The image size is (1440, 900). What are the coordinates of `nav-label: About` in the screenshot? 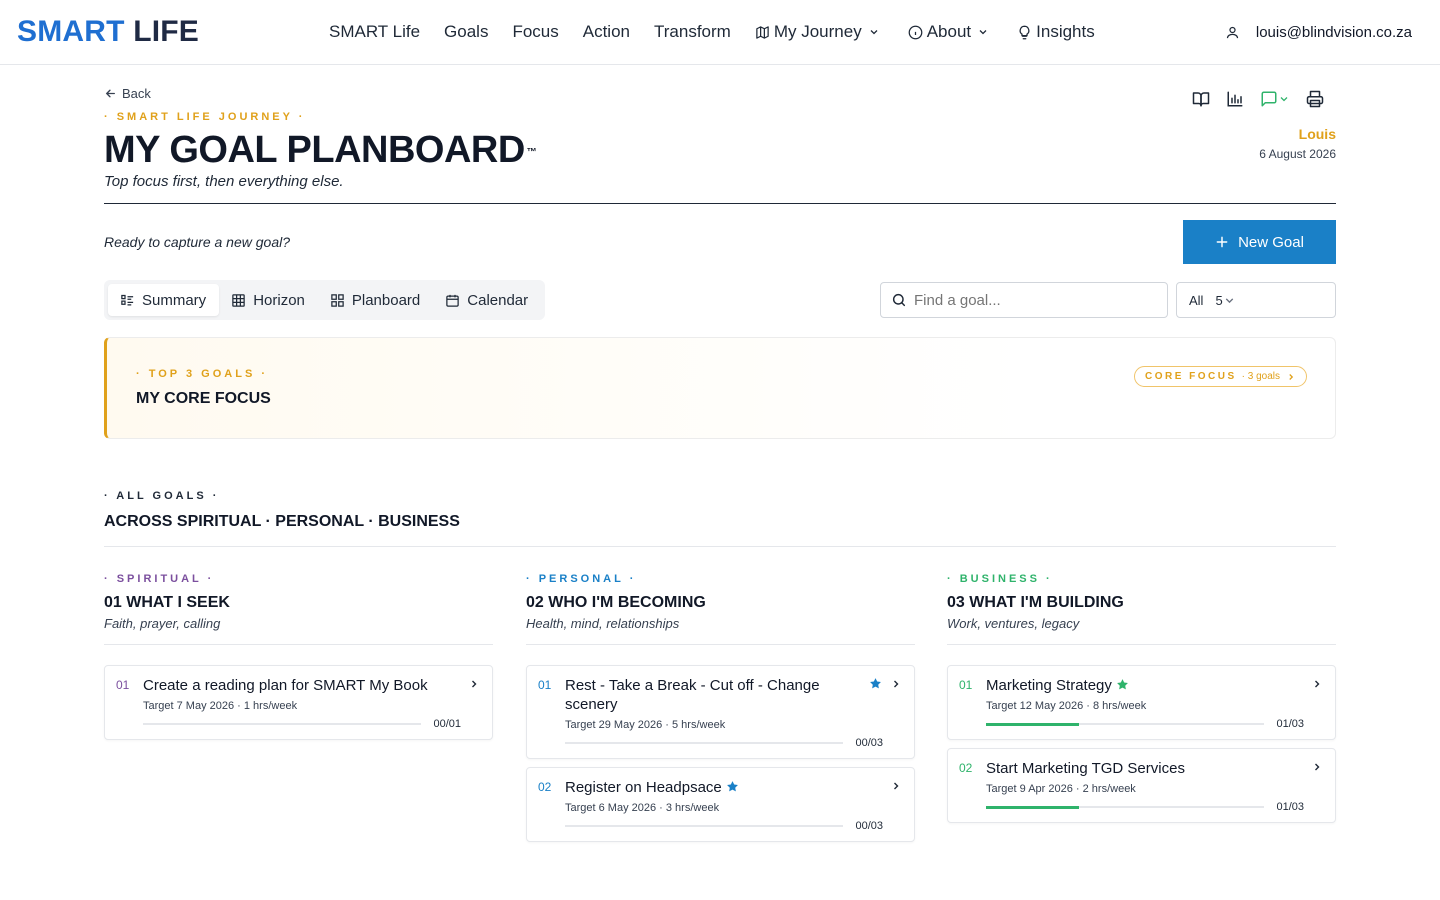 It's located at (949, 31).